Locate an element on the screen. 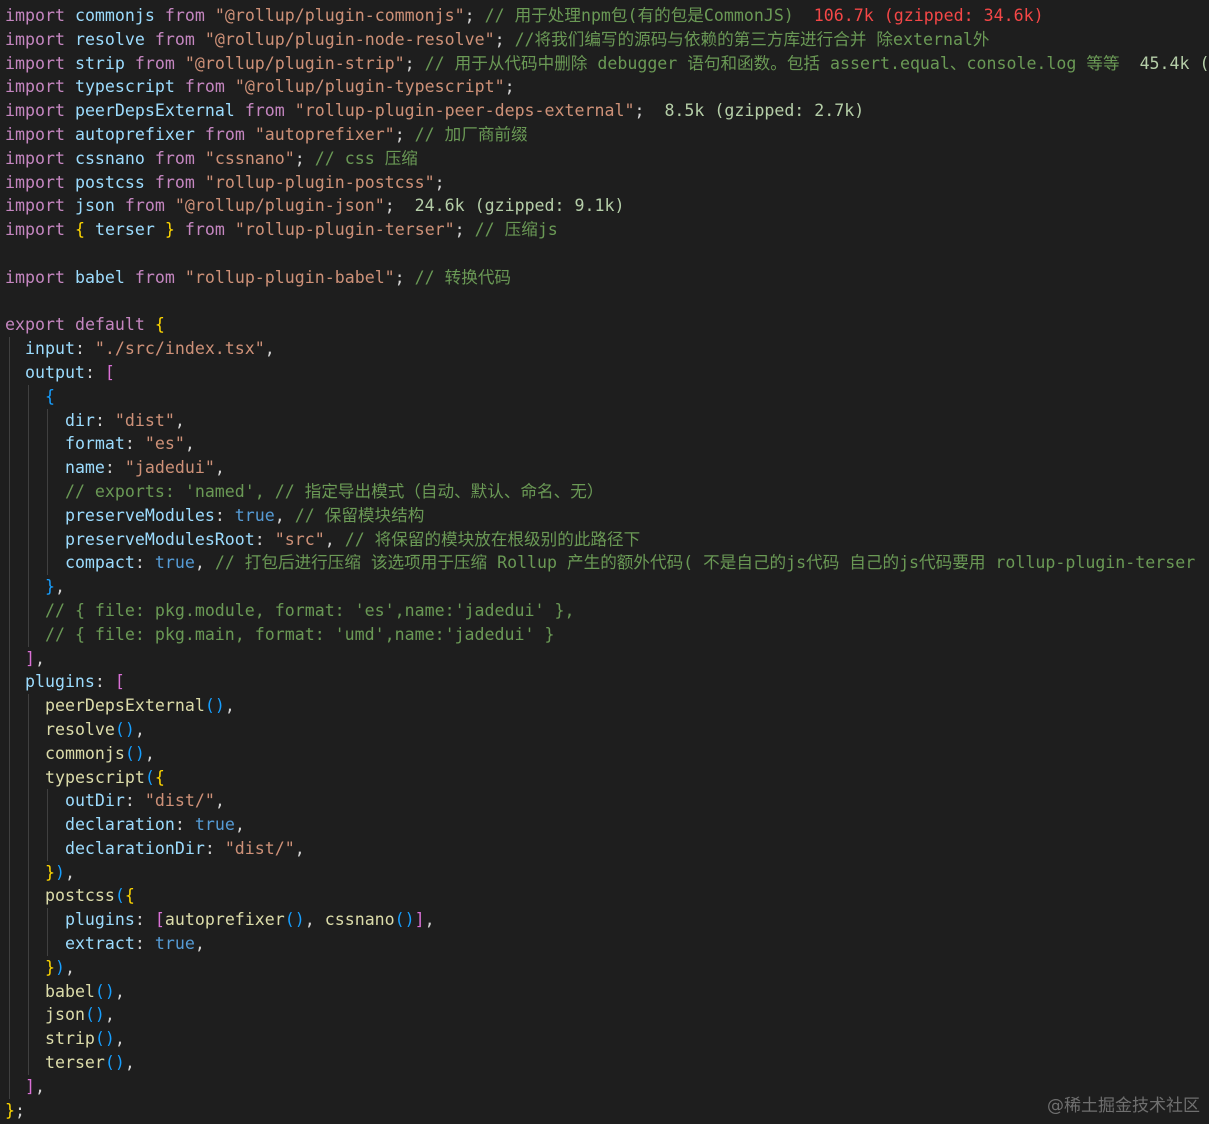 Image resolution: width=1209 pixels, height=1124 pixels. code-line: peerDepsExternal(), is located at coordinates (607, 706).